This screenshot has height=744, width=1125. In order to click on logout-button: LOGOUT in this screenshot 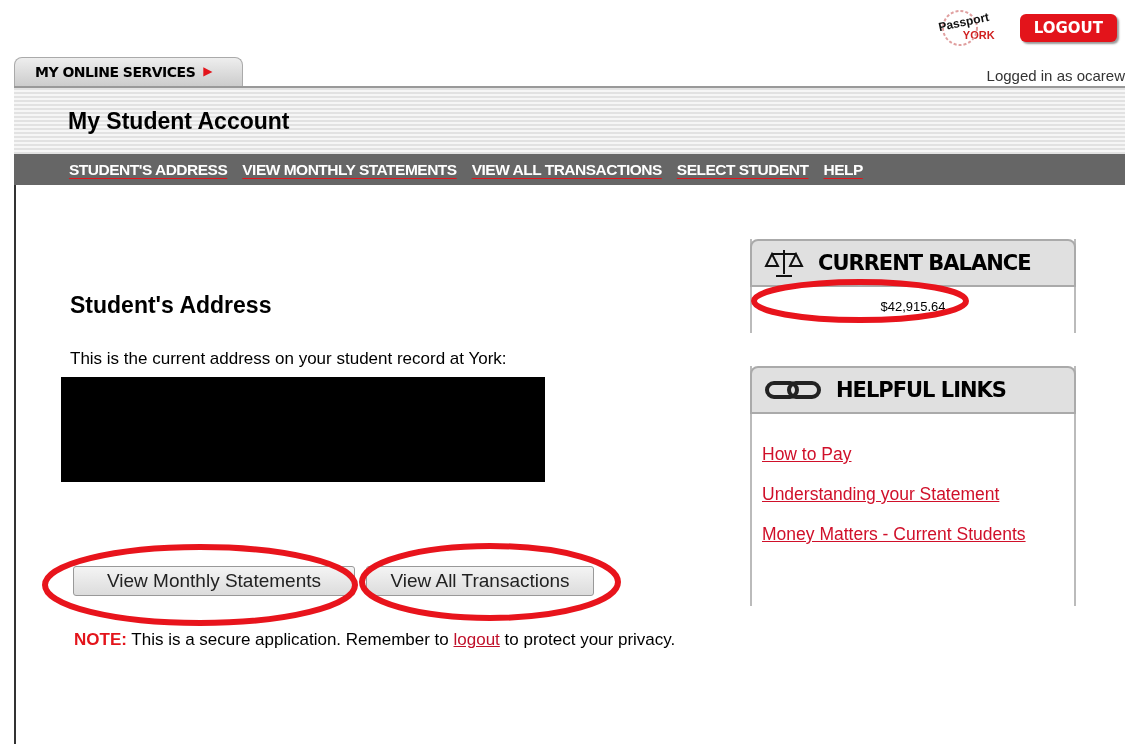, I will do `click(1068, 28)`.